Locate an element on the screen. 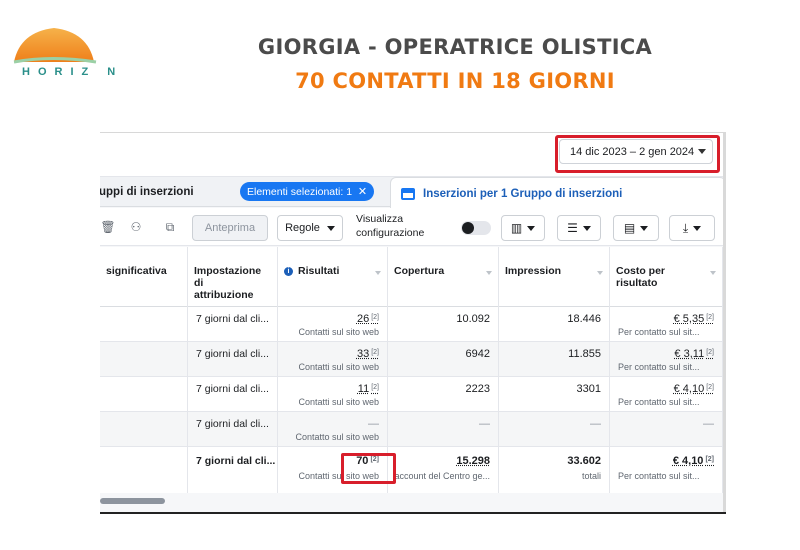 The height and width of the screenshot is (550, 800). selected-items-pill: Elementi selezionati: 1 ✕ is located at coordinates (307, 191).